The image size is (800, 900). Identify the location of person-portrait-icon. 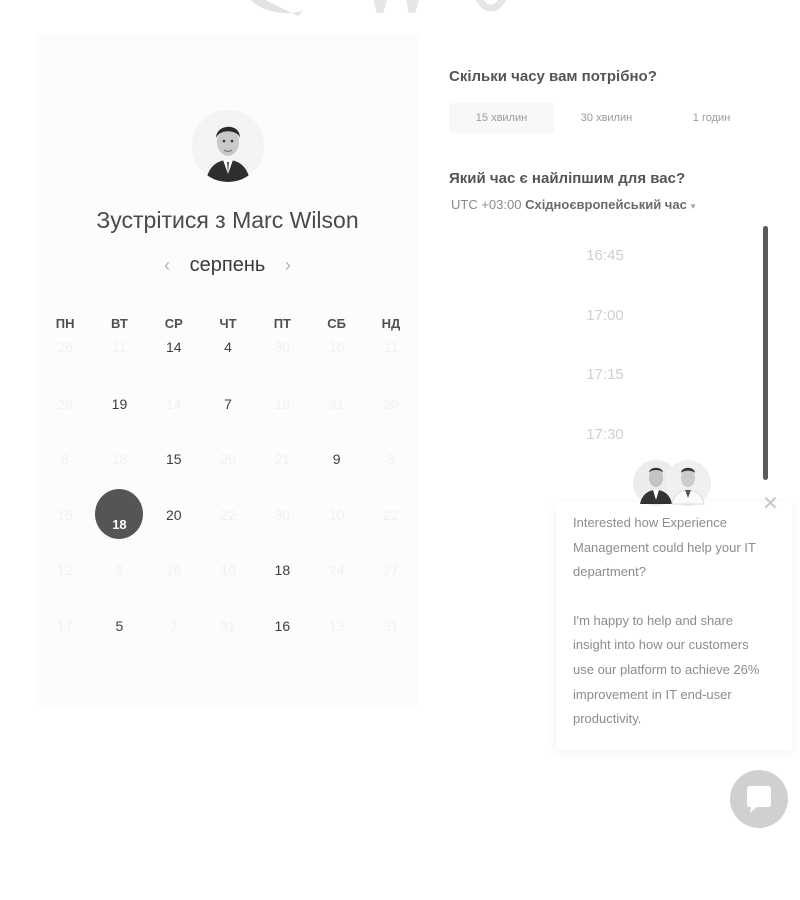
(228, 146).